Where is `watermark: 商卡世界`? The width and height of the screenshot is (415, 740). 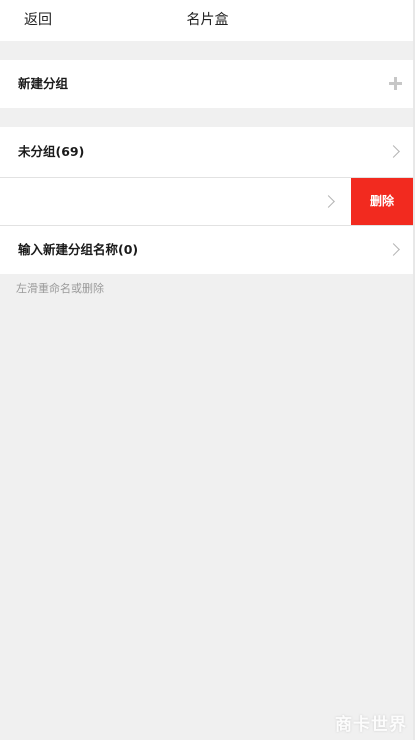
watermark: 商卡世界 is located at coordinates (371, 725).